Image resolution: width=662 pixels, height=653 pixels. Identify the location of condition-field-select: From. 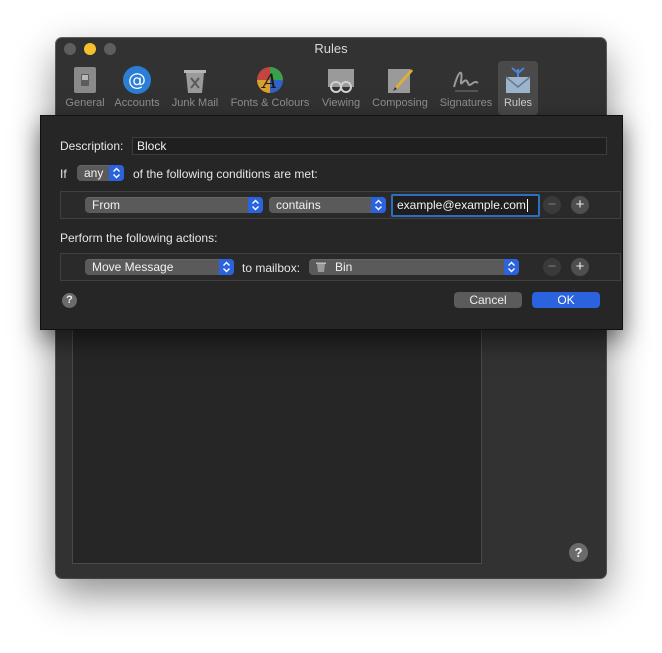
(174, 205).